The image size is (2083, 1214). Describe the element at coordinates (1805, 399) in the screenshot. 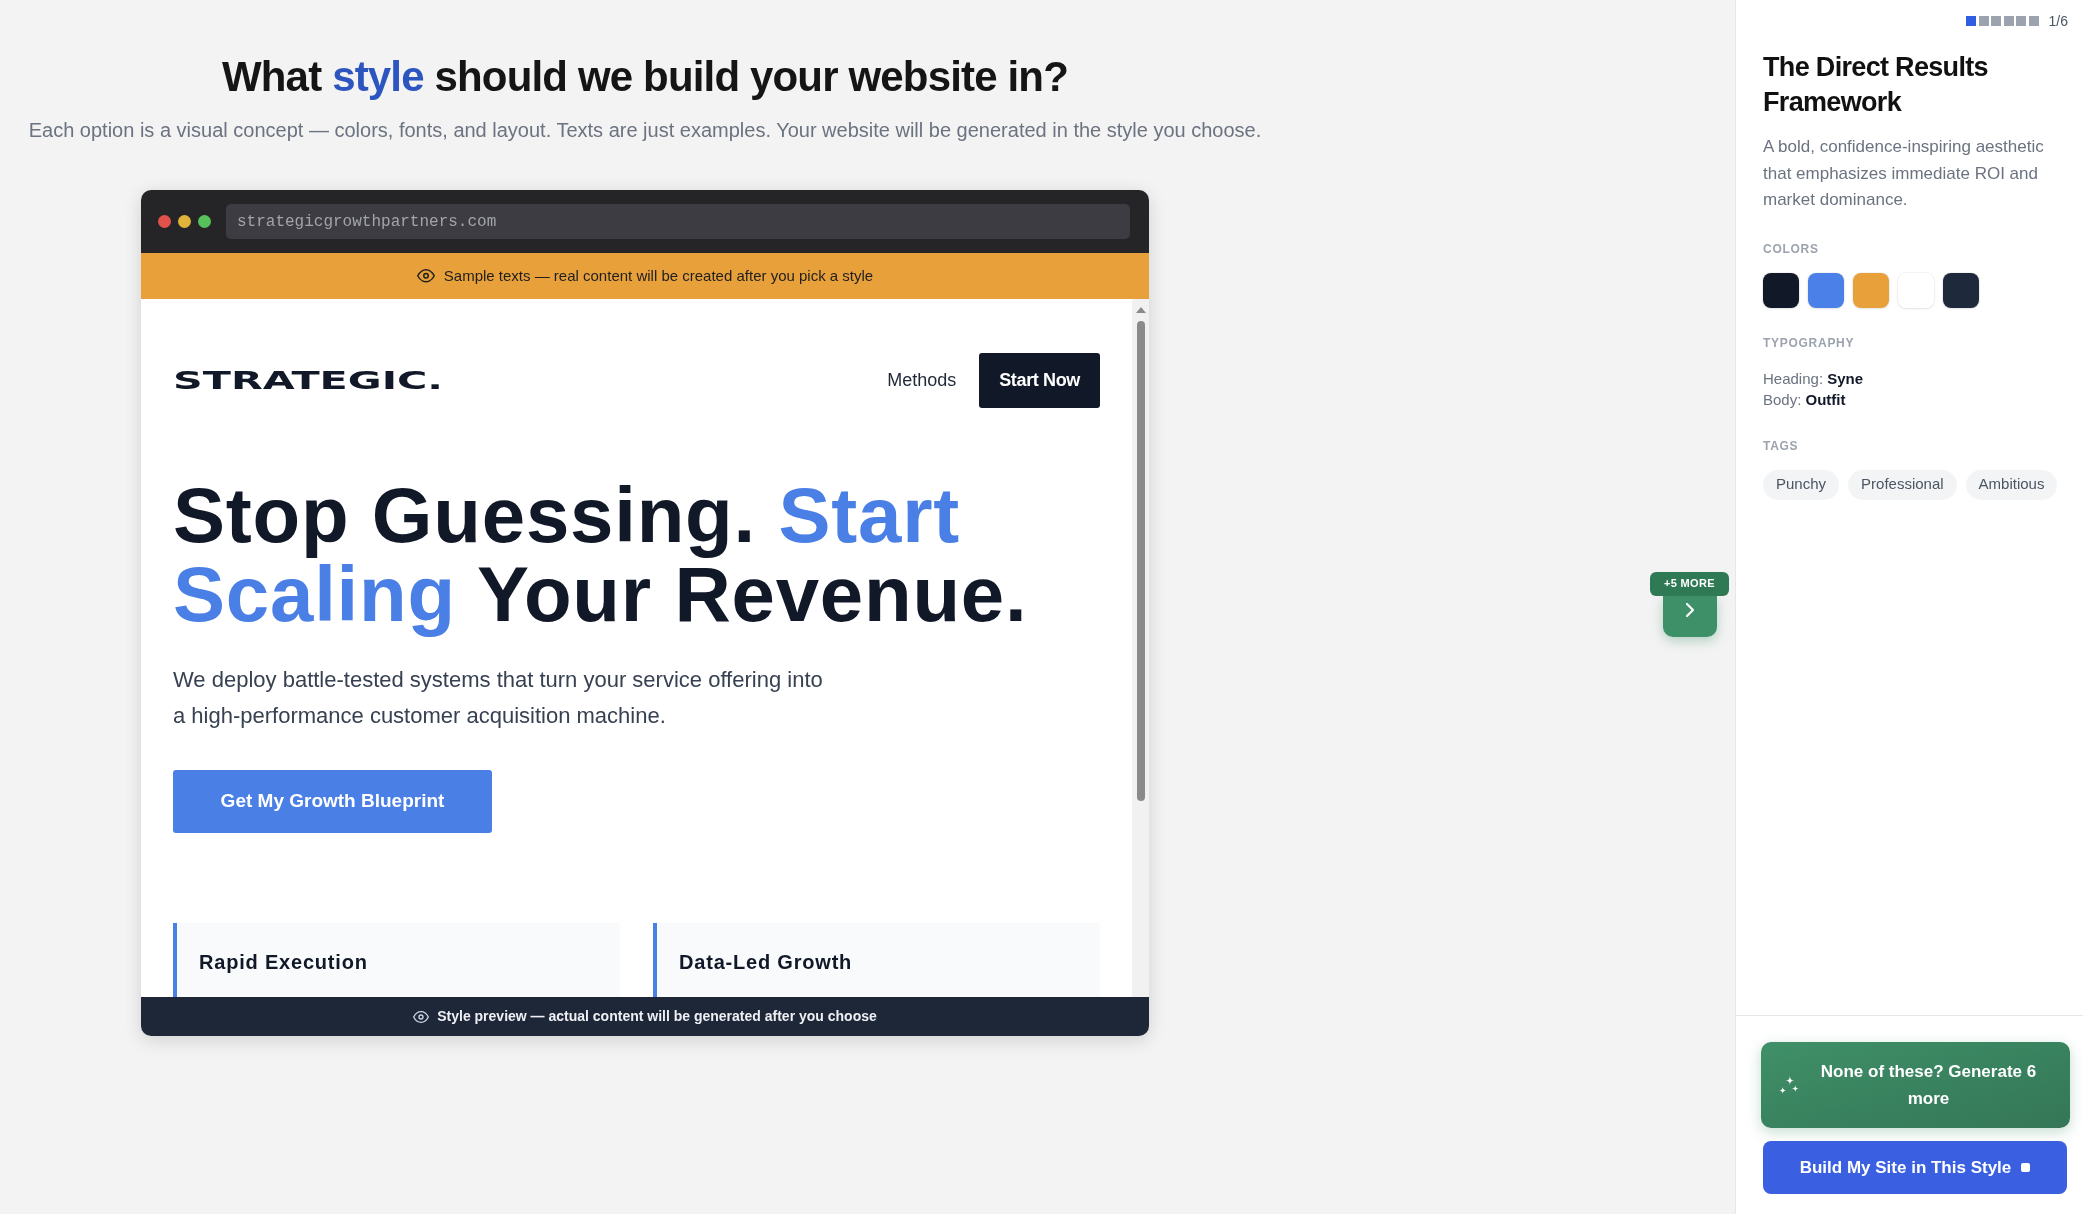

I see `typography-line: Body: Outfit` at that location.